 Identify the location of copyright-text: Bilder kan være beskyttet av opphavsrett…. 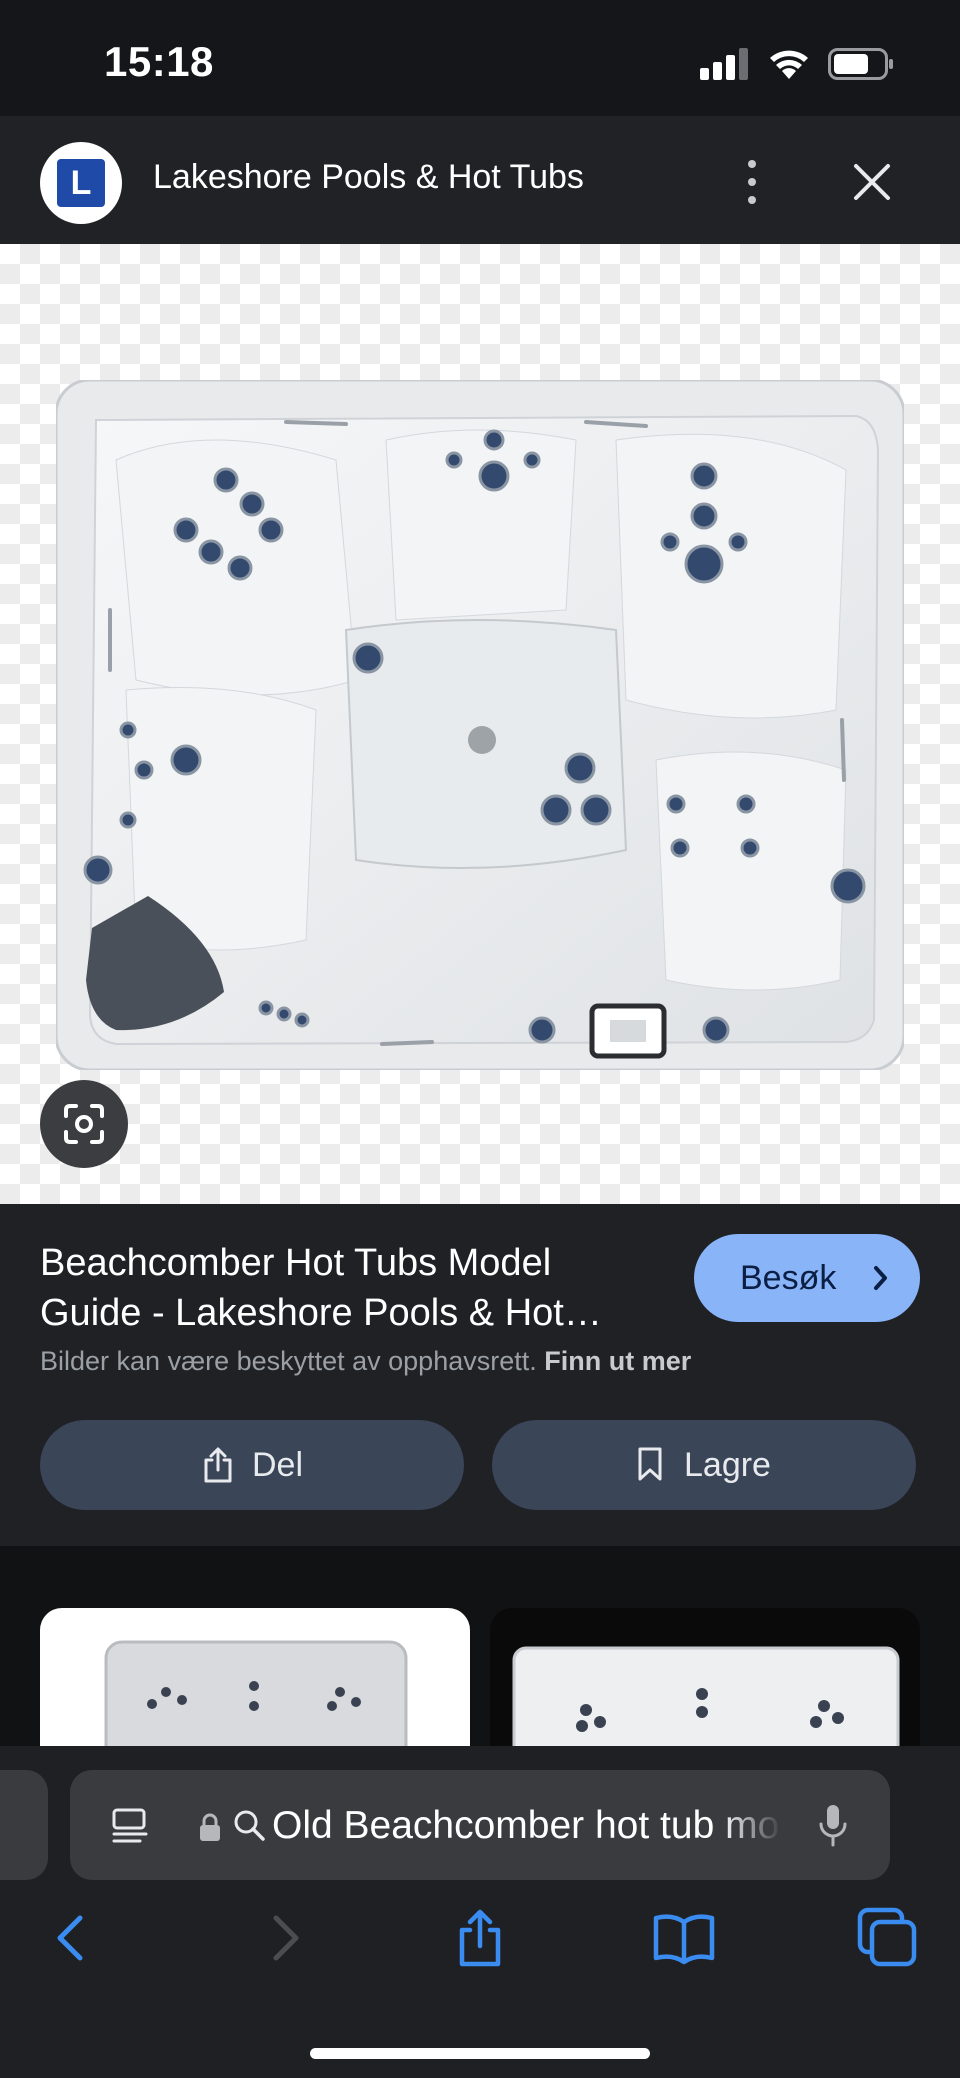
(288, 1361).